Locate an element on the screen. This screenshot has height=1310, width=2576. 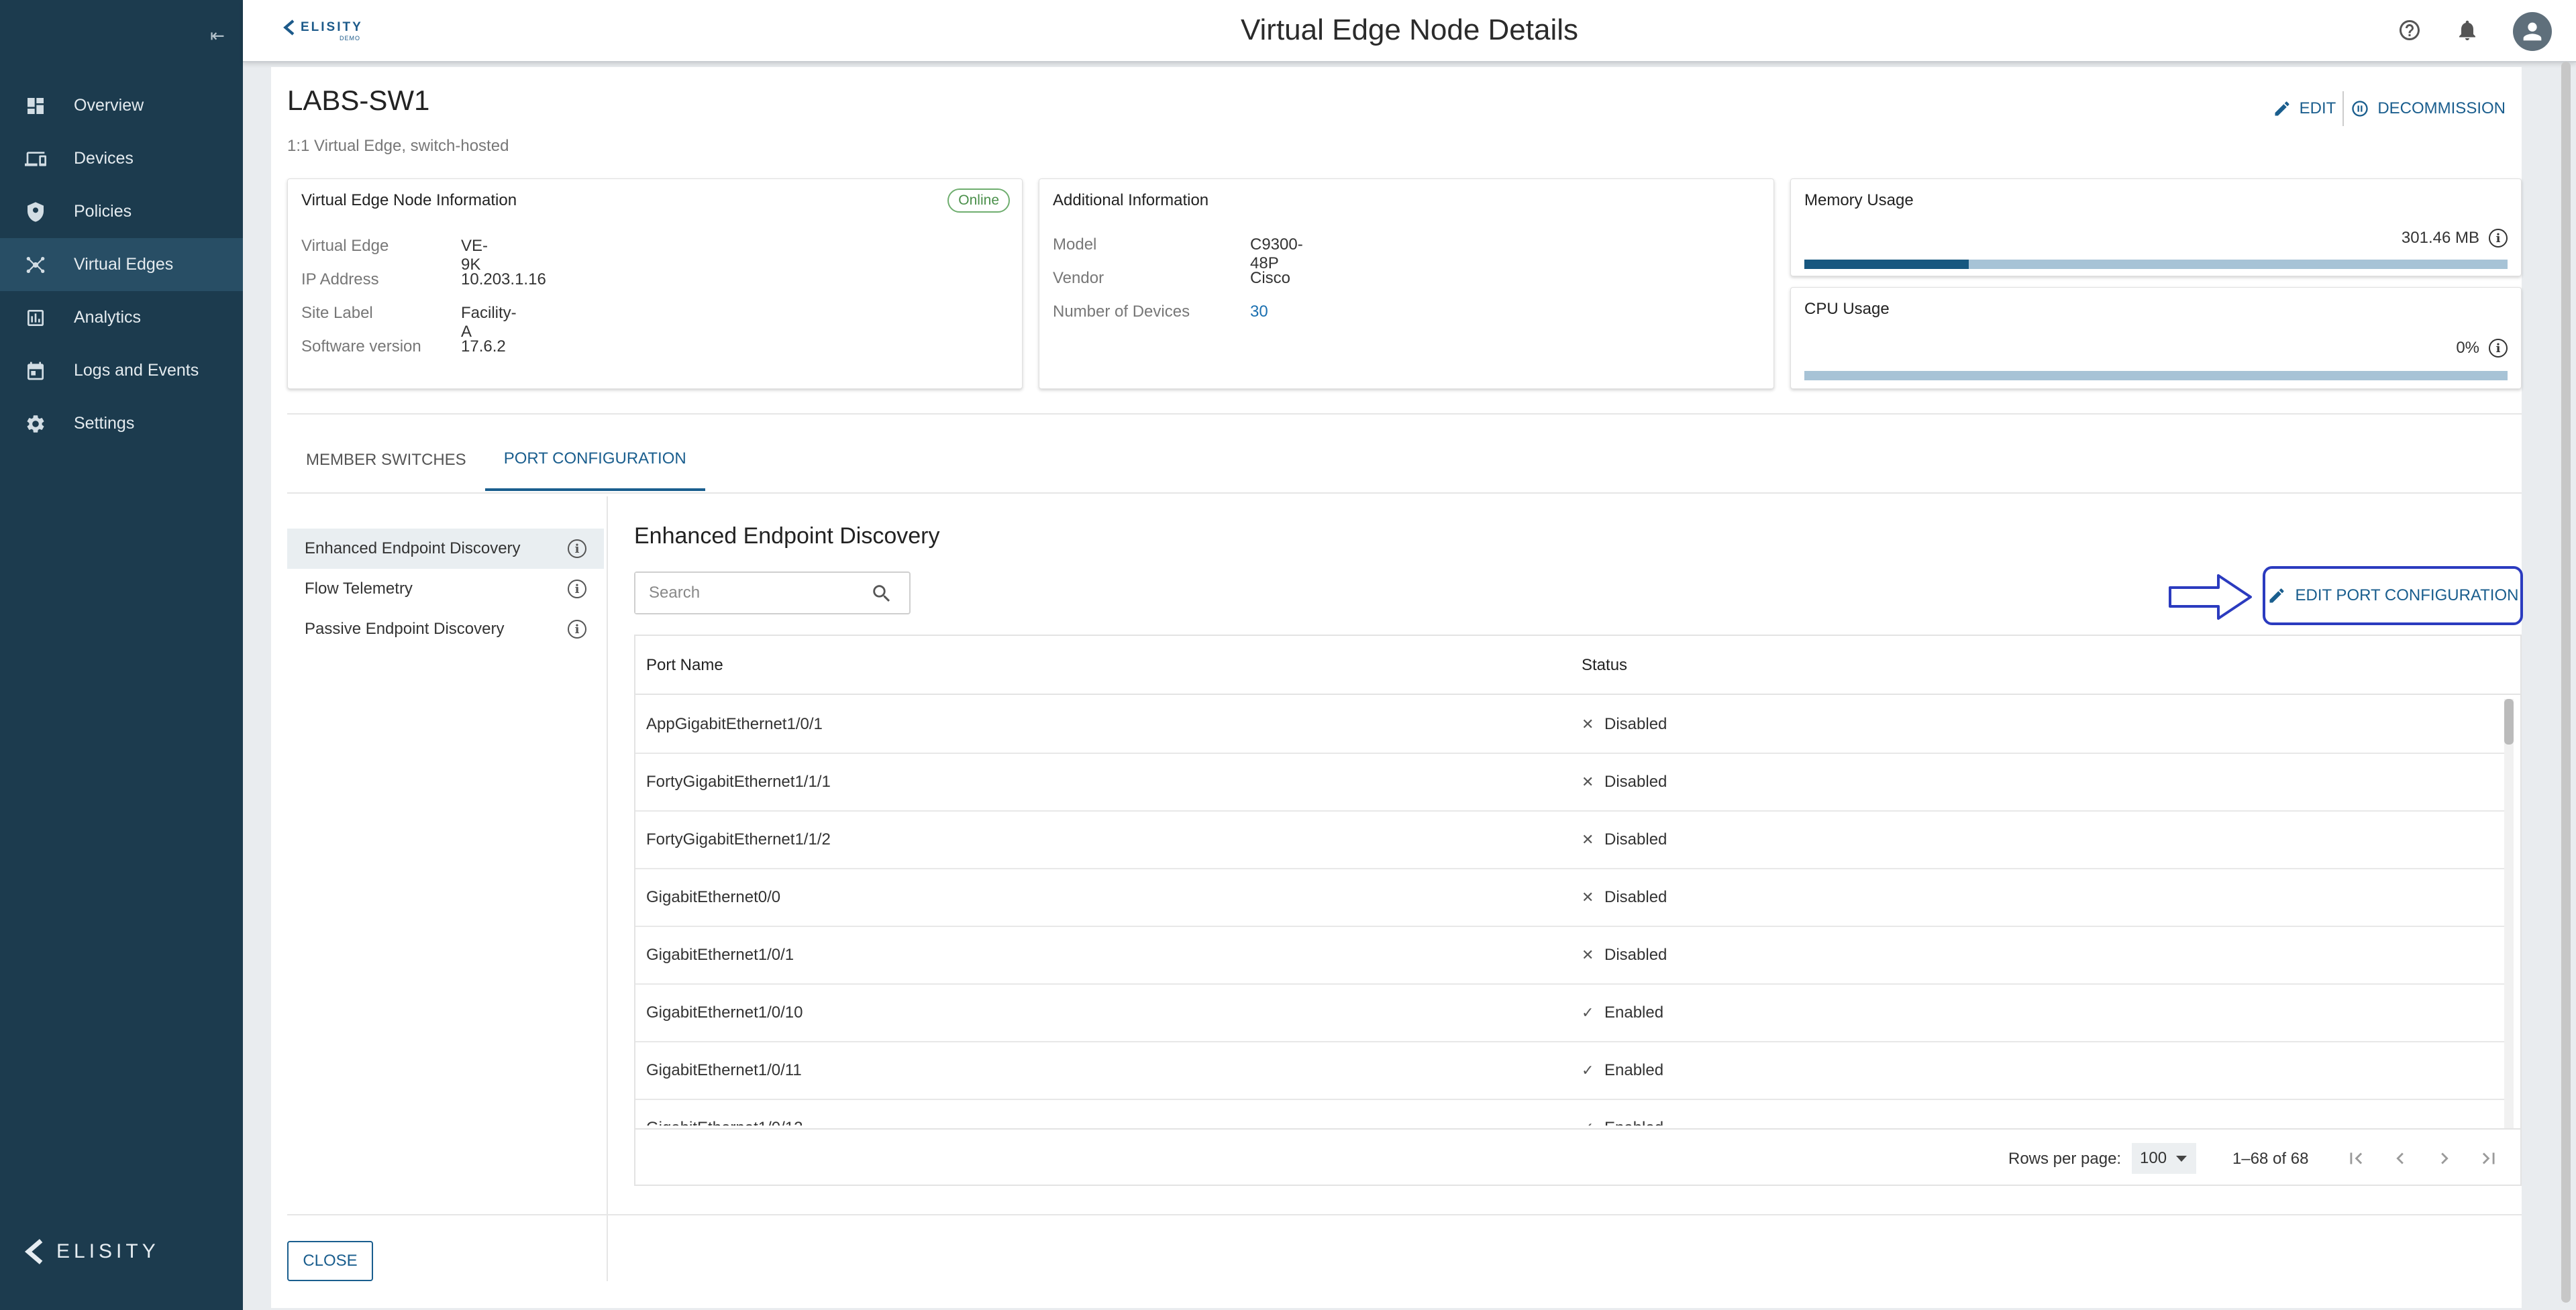
port-name: GigabitEthernet1/0/10 is located at coordinates (724, 1012).